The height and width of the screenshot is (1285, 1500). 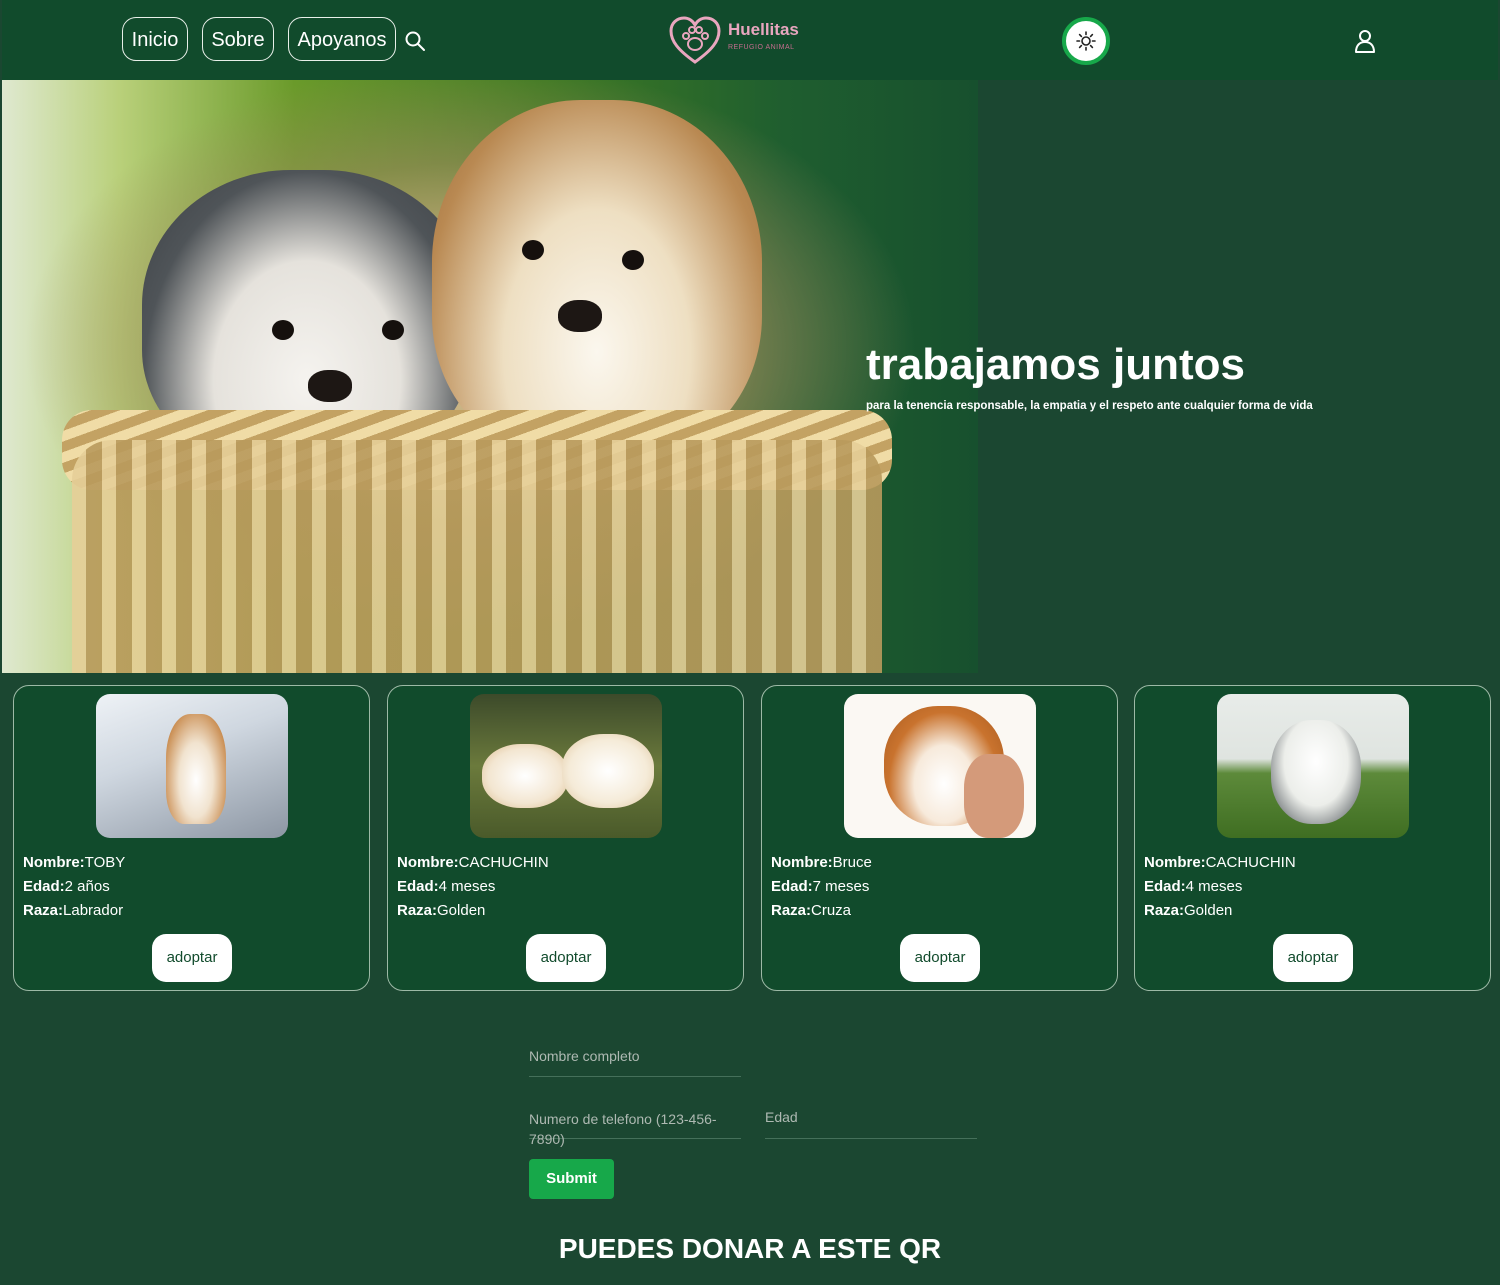 What do you see at coordinates (571, 1179) in the screenshot?
I see `submit-button: Submit` at bounding box center [571, 1179].